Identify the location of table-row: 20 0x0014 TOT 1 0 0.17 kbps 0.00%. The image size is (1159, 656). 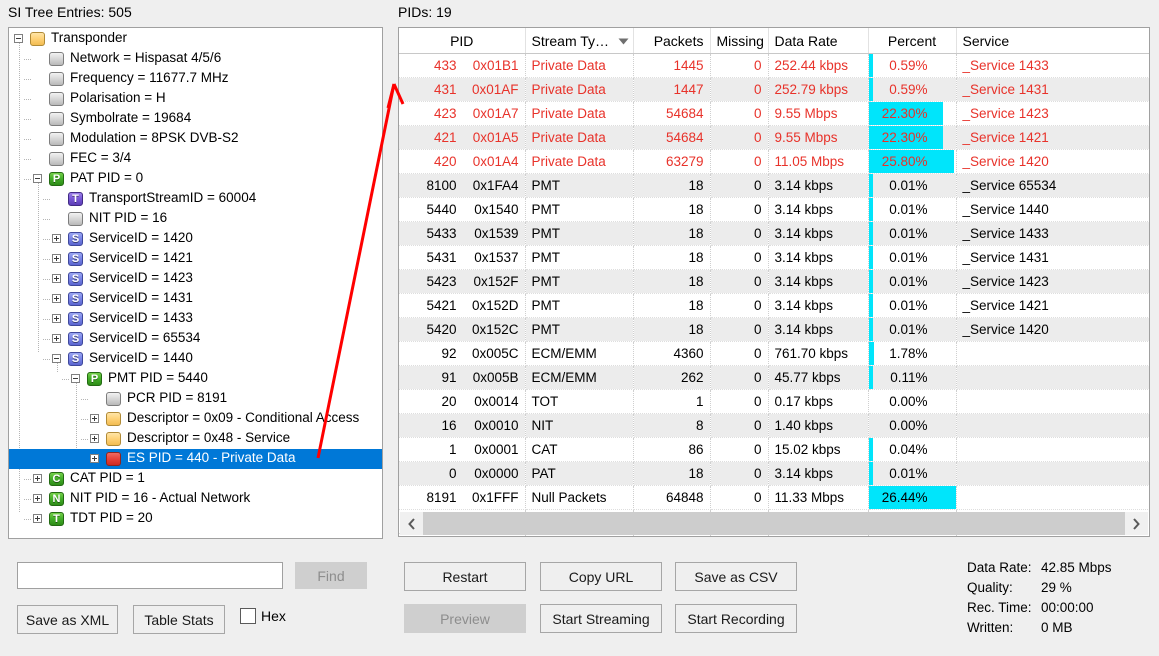
(774, 401).